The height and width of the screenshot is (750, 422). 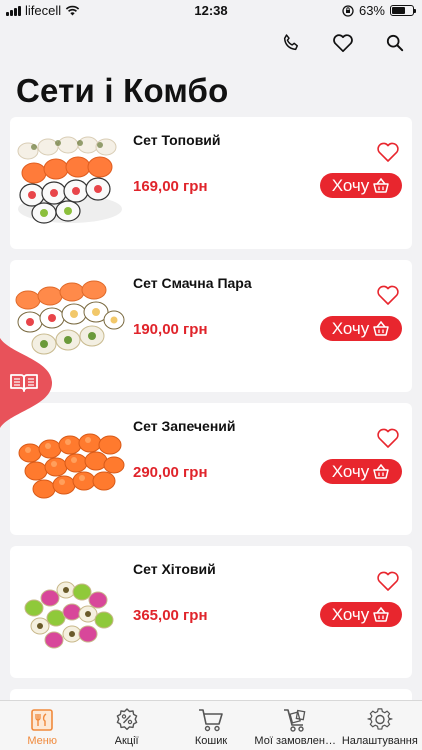 What do you see at coordinates (184, 426) in the screenshot?
I see `product-name: Сет Запечений` at bounding box center [184, 426].